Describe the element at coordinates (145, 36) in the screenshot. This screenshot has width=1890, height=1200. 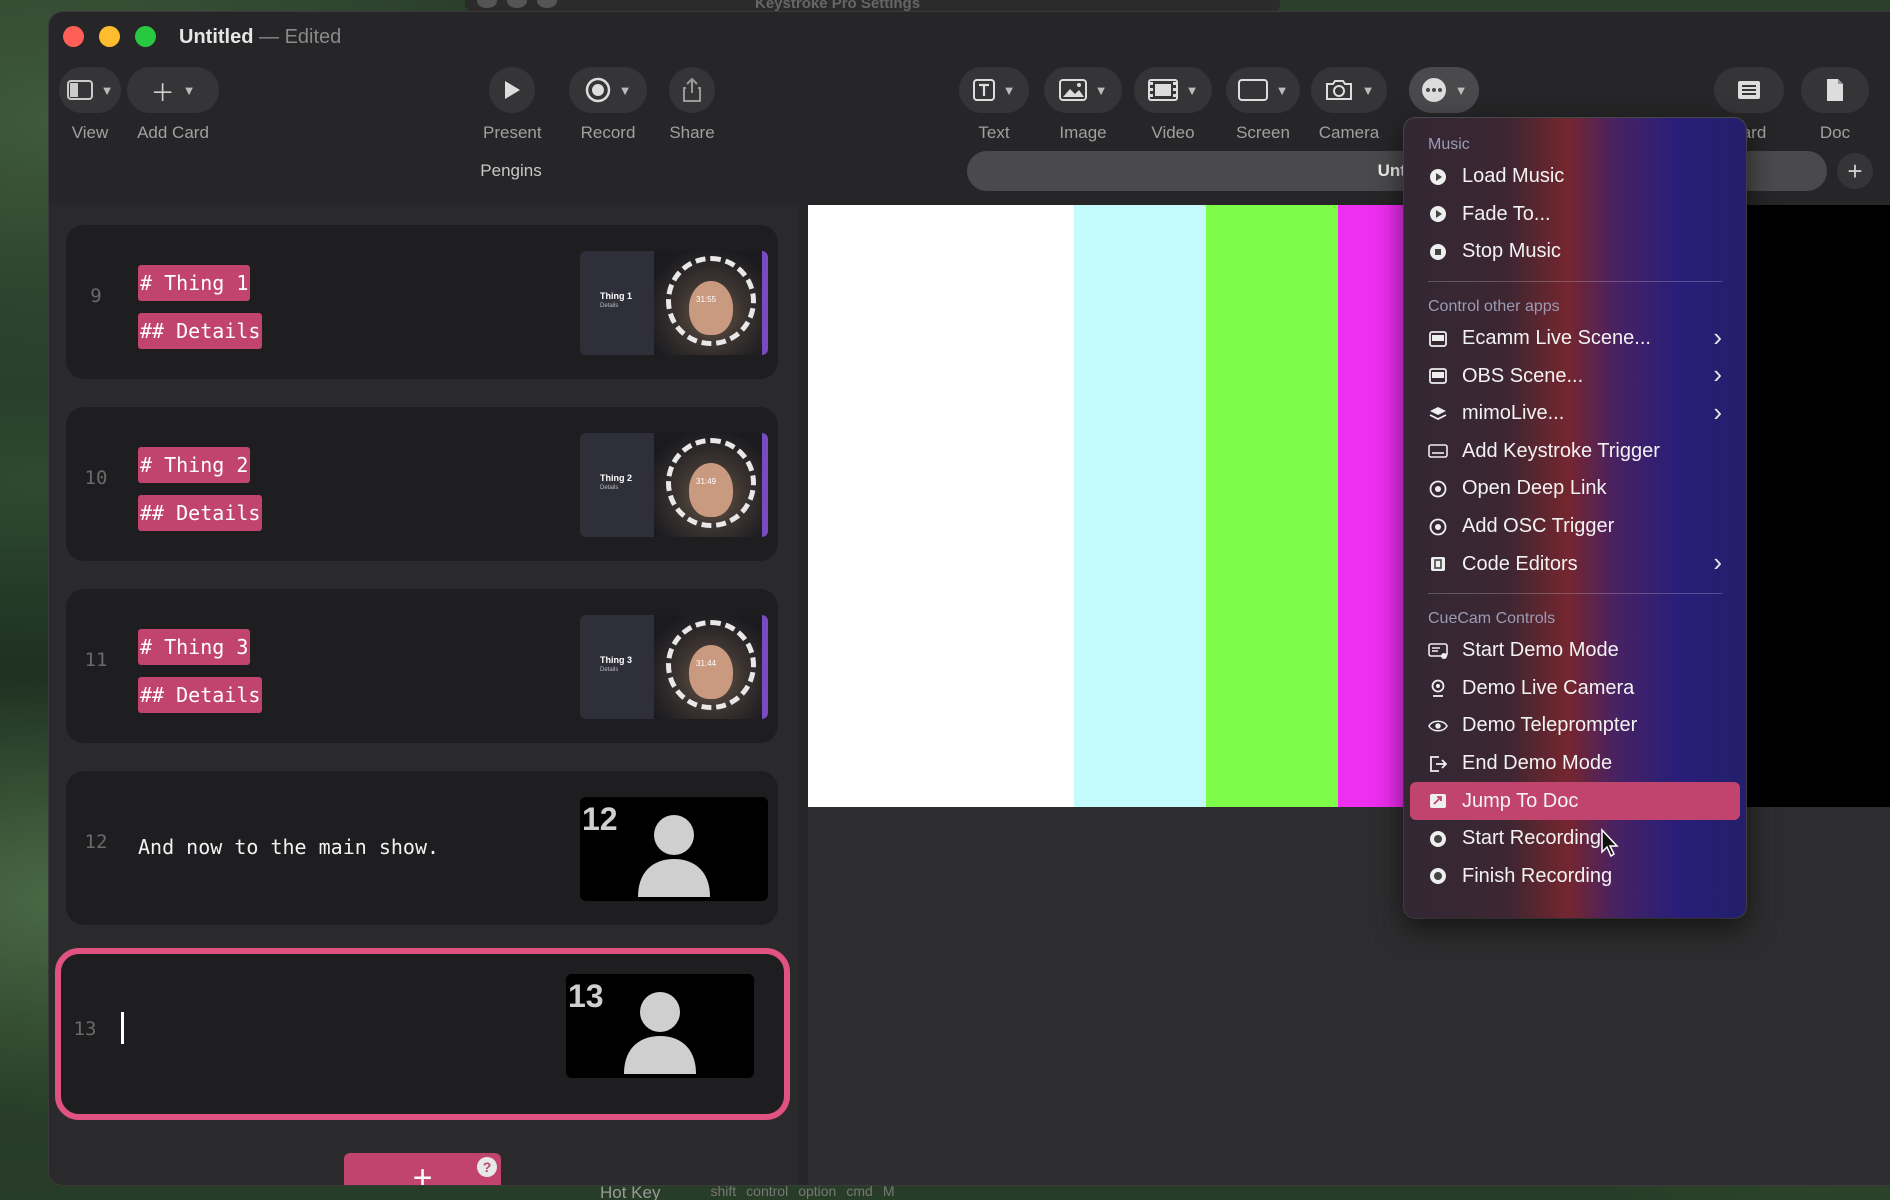
I see `zoom-button` at that location.